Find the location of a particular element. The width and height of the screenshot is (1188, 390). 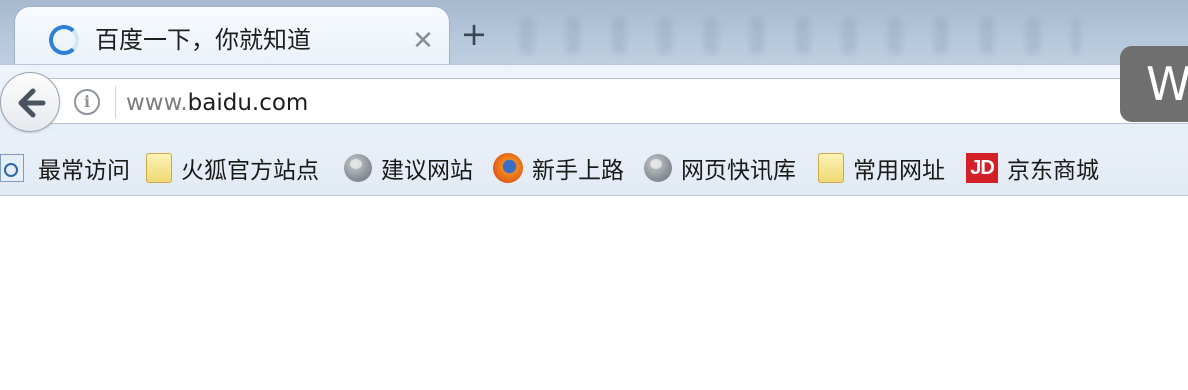

bookmark-web-slice-gallery: 网页快讯库 is located at coordinates (720, 168).